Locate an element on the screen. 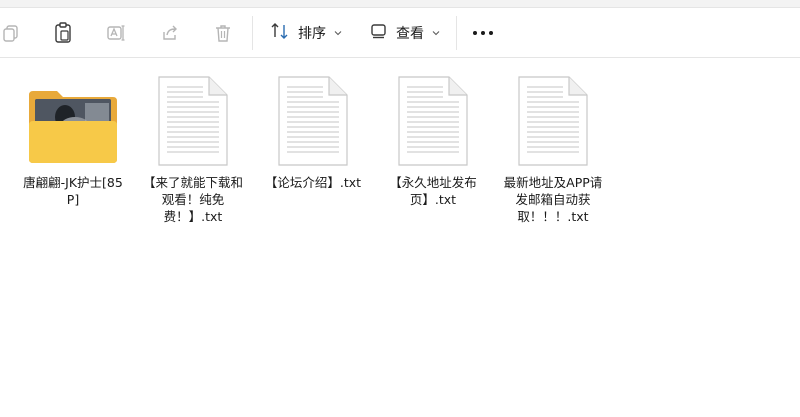  folder-icon is located at coordinates (73, 127).